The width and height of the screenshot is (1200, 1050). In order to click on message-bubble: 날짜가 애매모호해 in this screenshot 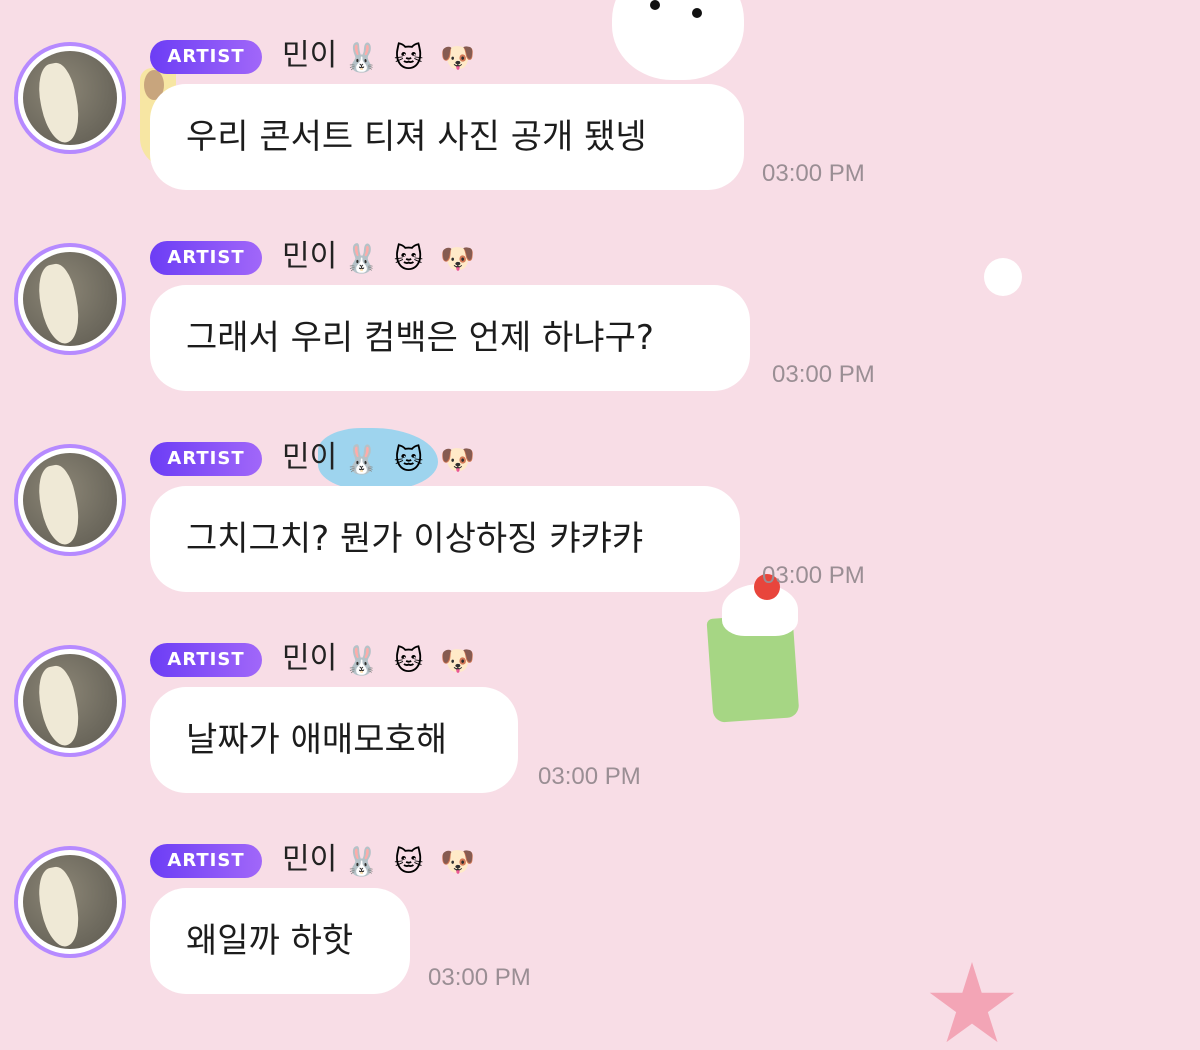, I will do `click(334, 740)`.